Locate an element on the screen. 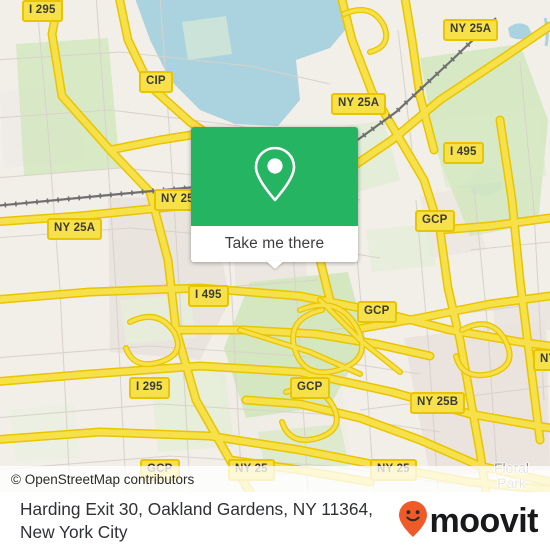  road-shield: CIP is located at coordinates (156, 82).